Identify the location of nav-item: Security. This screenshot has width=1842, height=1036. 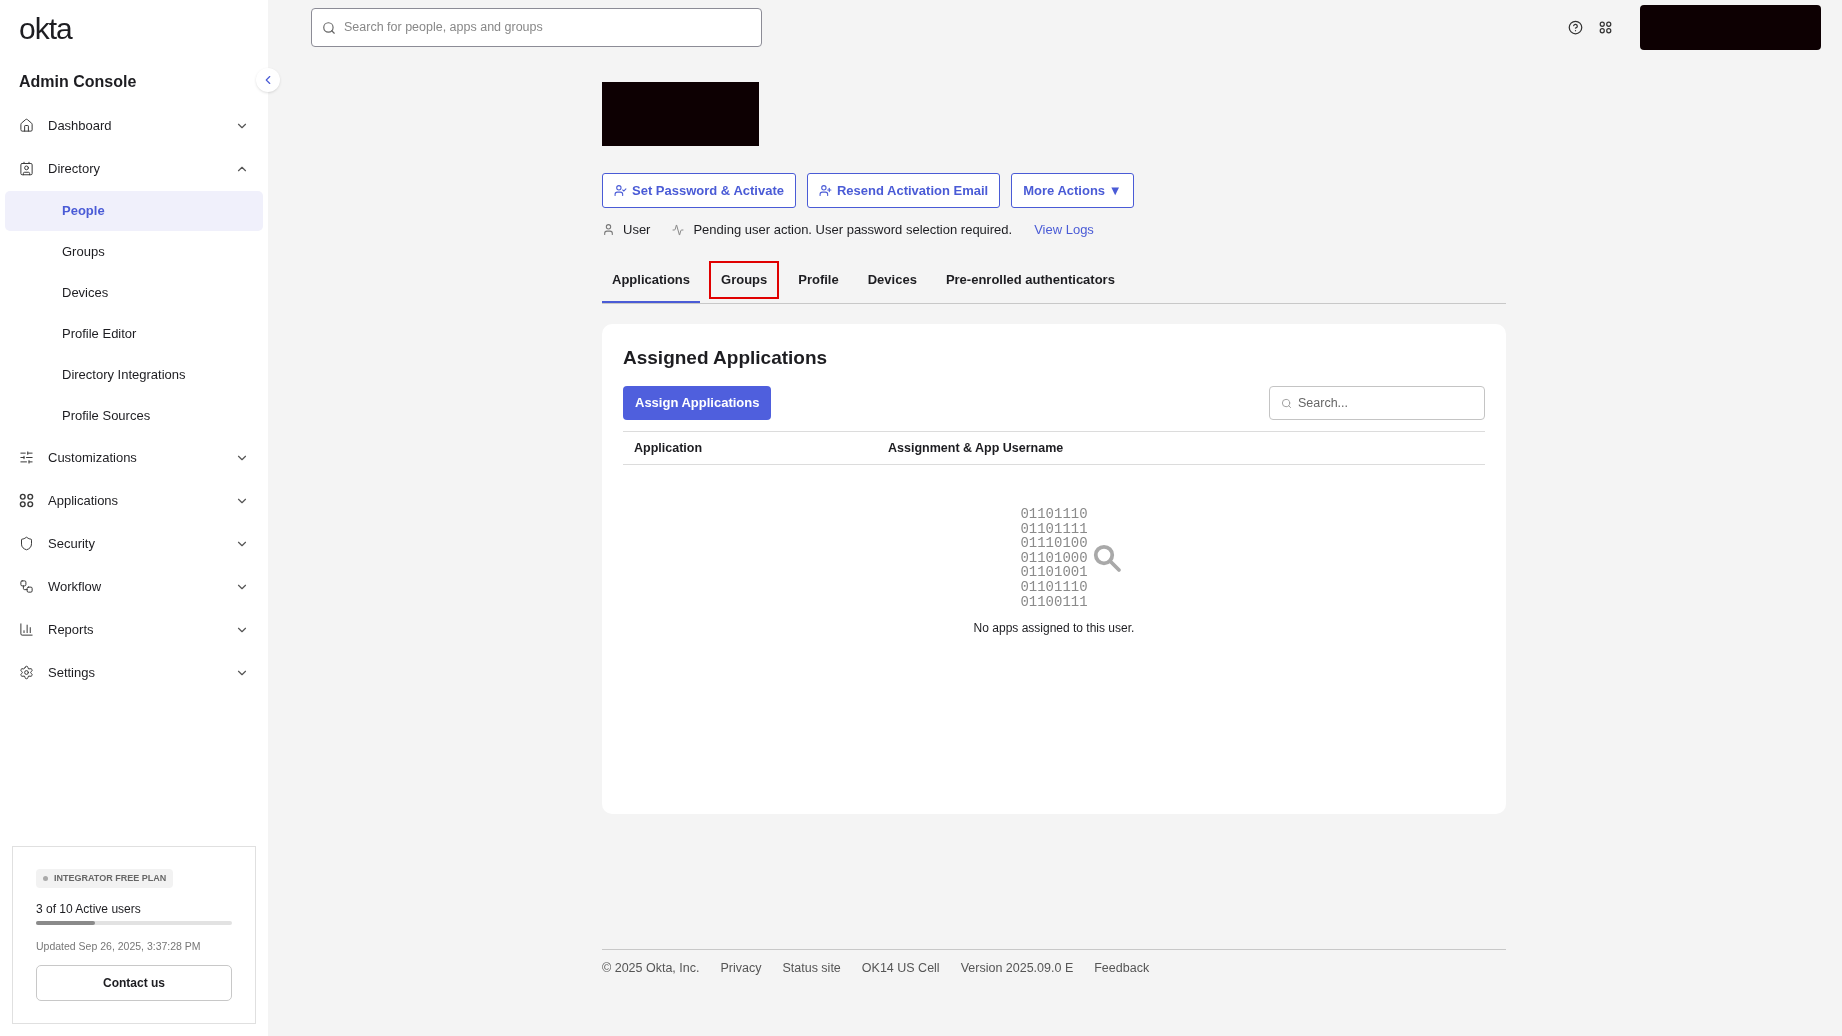
(134, 543).